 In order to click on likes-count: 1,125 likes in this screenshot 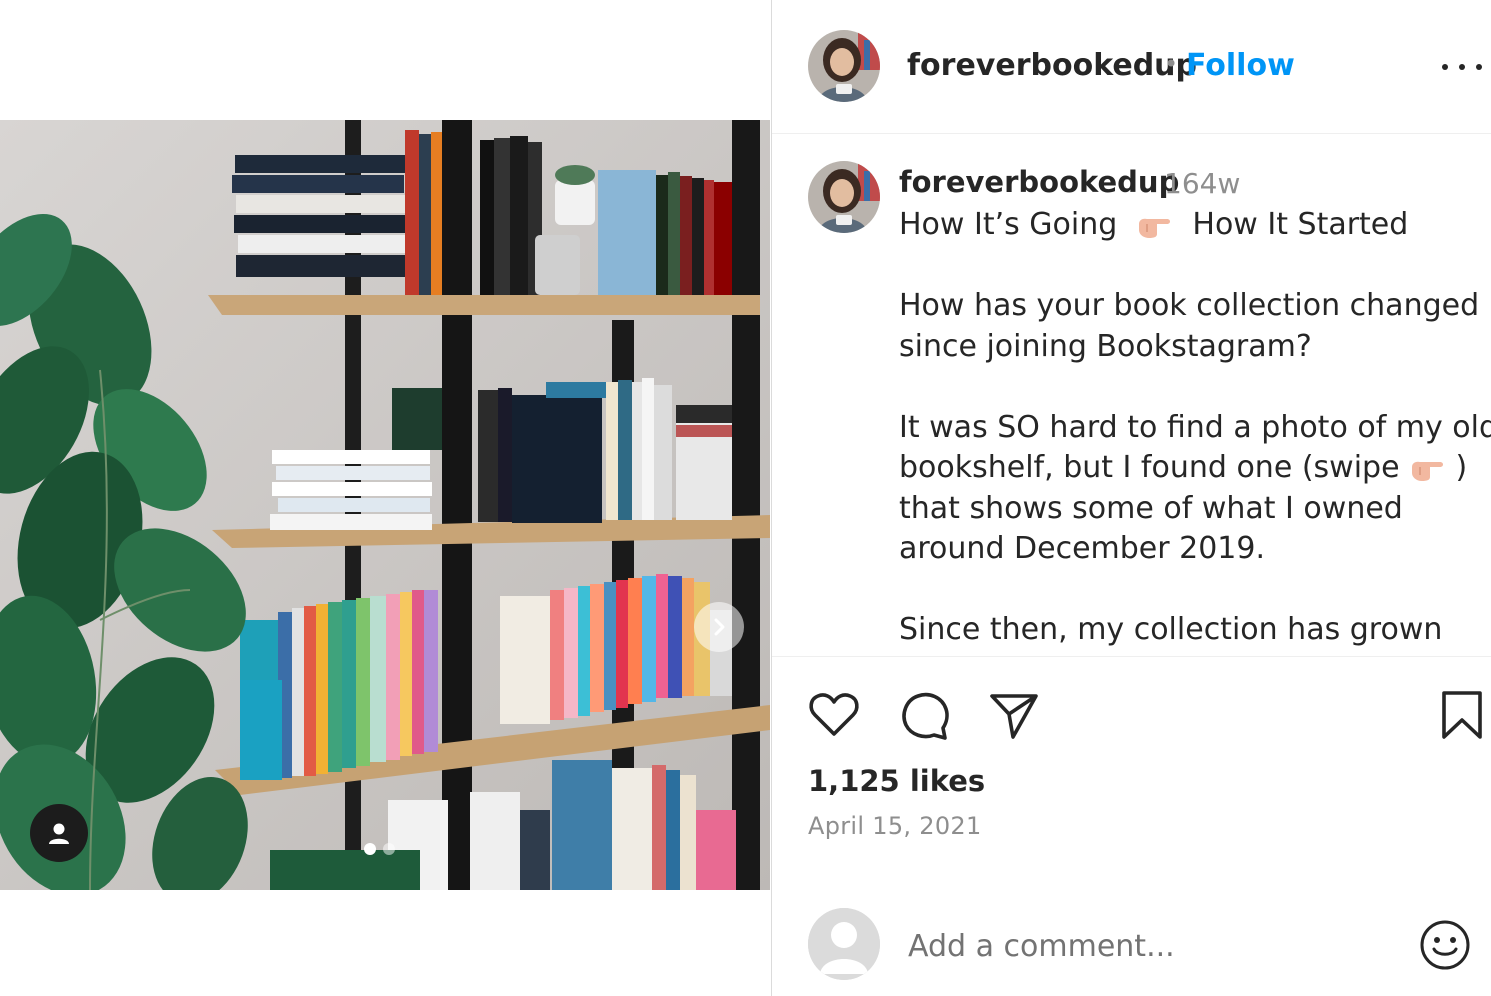, I will do `click(896, 781)`.